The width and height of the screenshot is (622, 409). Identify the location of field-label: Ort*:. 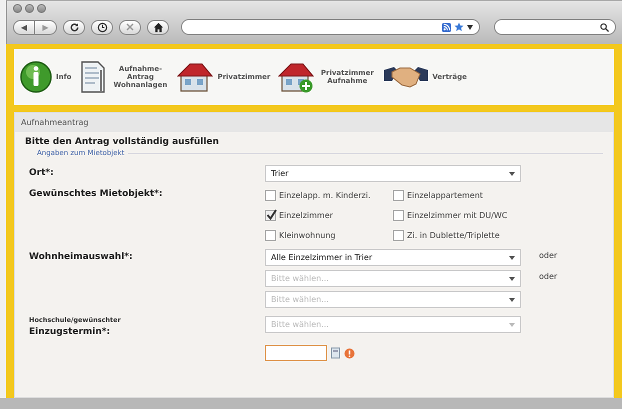
(42, 172).